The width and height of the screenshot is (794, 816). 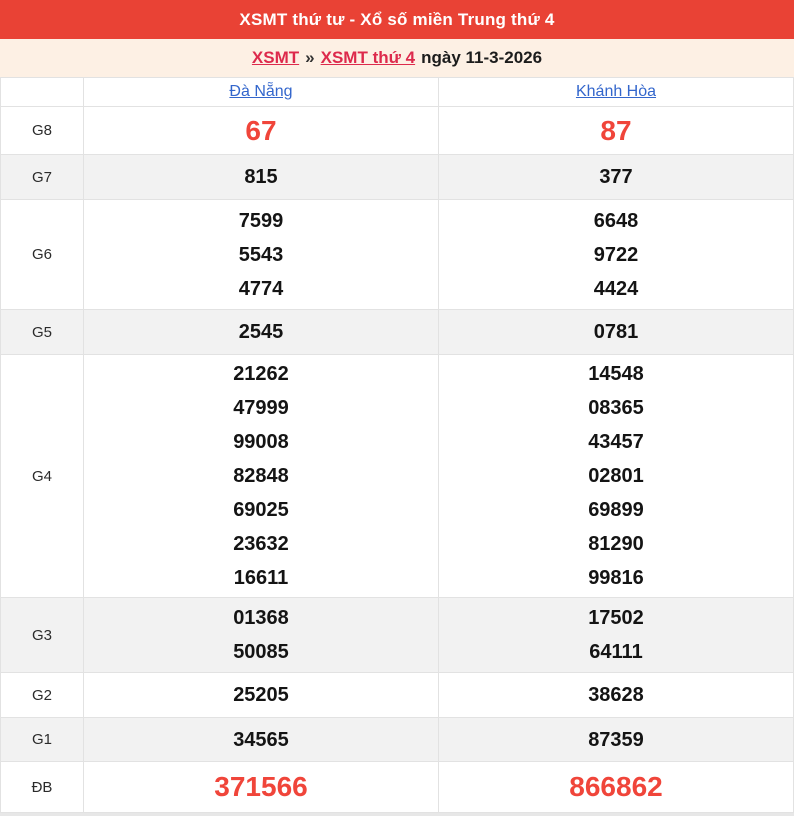 What do you see at coordinates (261, 288) in the screenshot?
I see `prize-number: 4774` at bounding box center [261, 288].